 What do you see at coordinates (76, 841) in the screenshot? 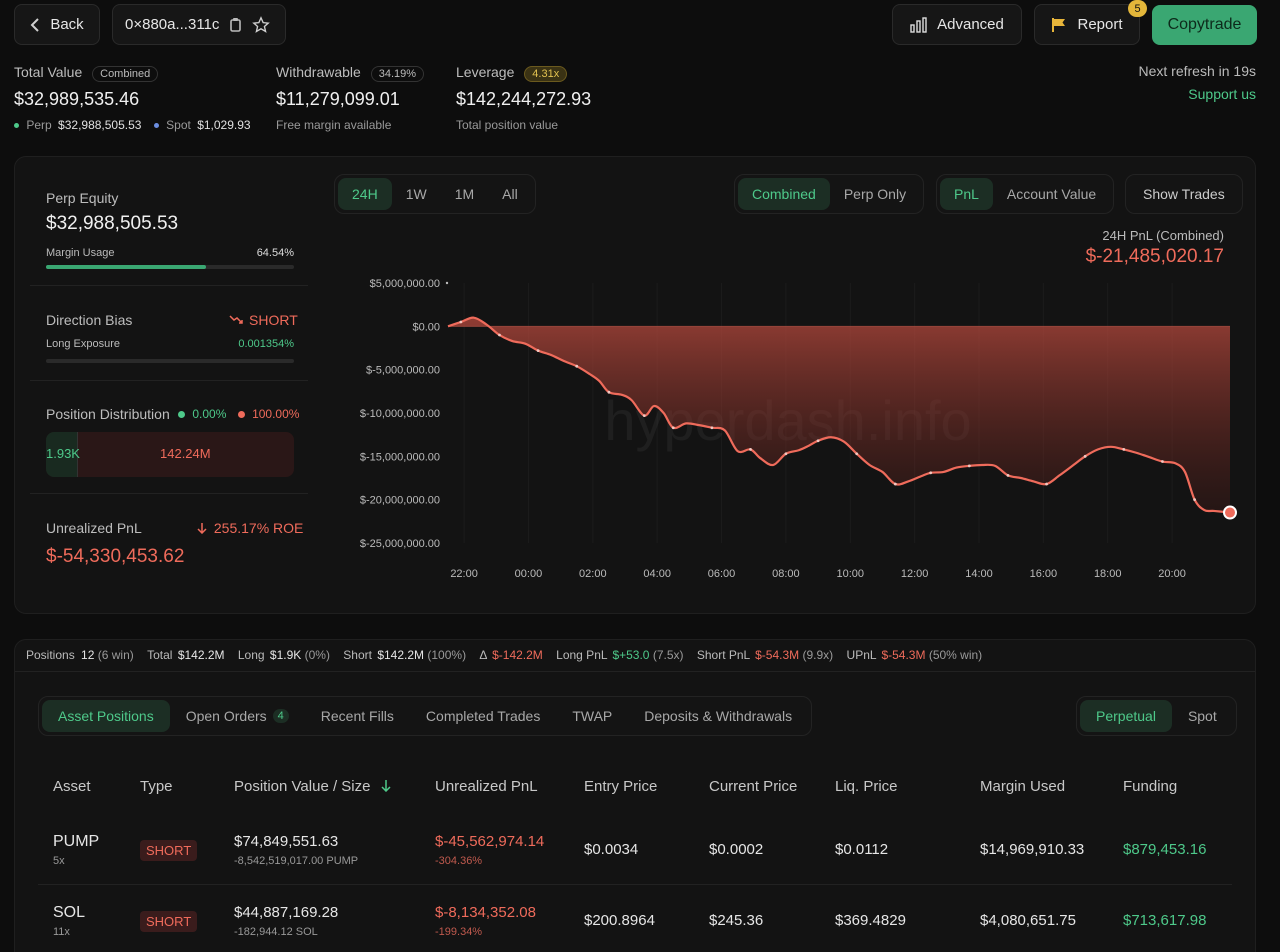
I see `row-asset: PUMP` at bounding box center [76, 841].